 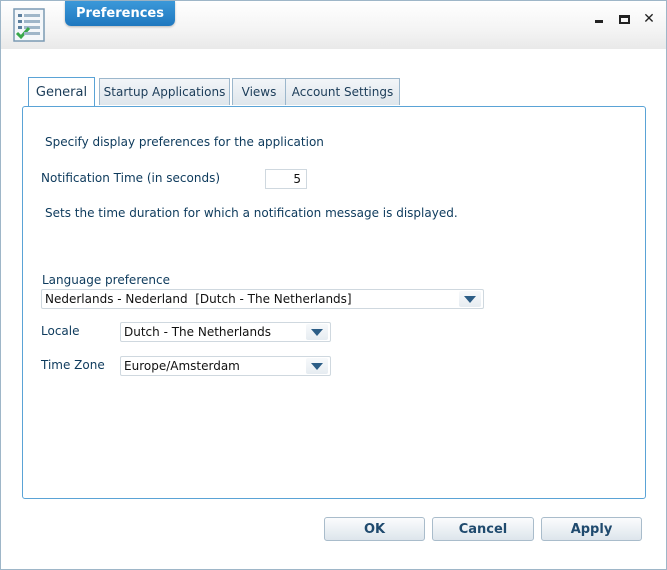 I want to click on window-title: Preferences, so click(x=120, y=13).